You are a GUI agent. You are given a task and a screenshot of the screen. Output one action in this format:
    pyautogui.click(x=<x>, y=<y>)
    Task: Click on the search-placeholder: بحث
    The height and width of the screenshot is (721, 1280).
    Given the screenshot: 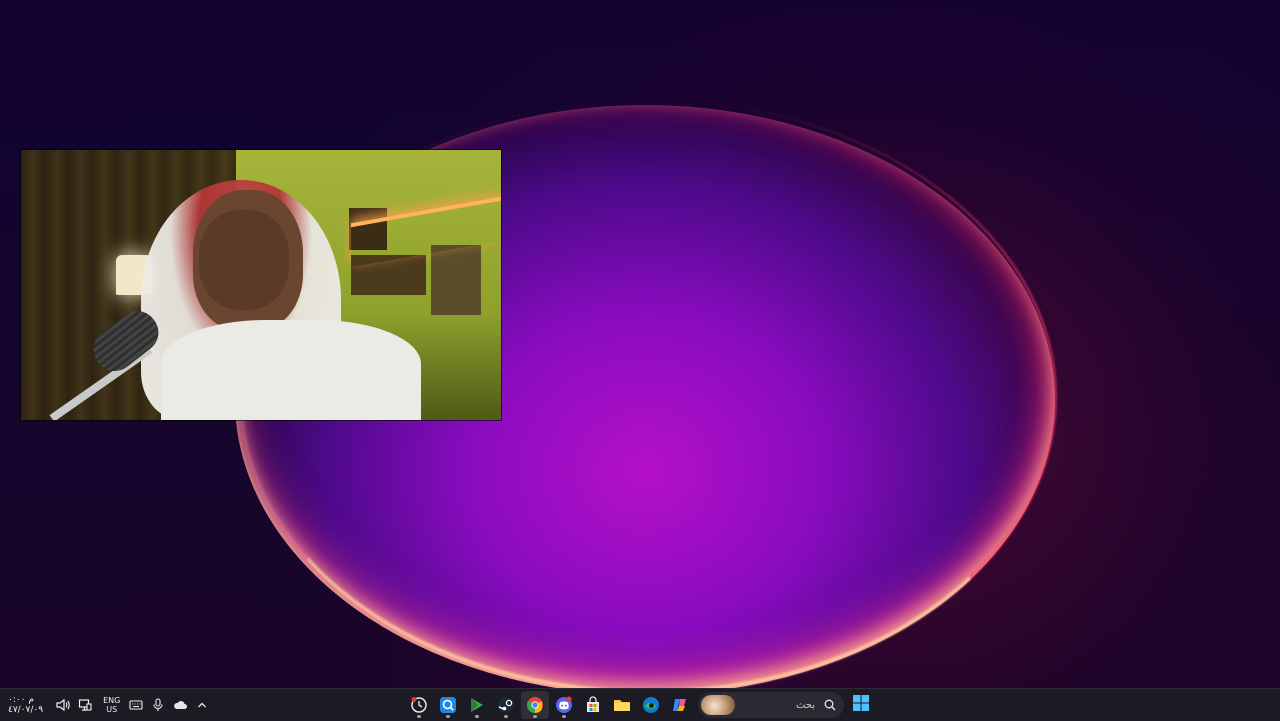 What is the action you would take?
    pyautogui.click(x=805, y=705)
    